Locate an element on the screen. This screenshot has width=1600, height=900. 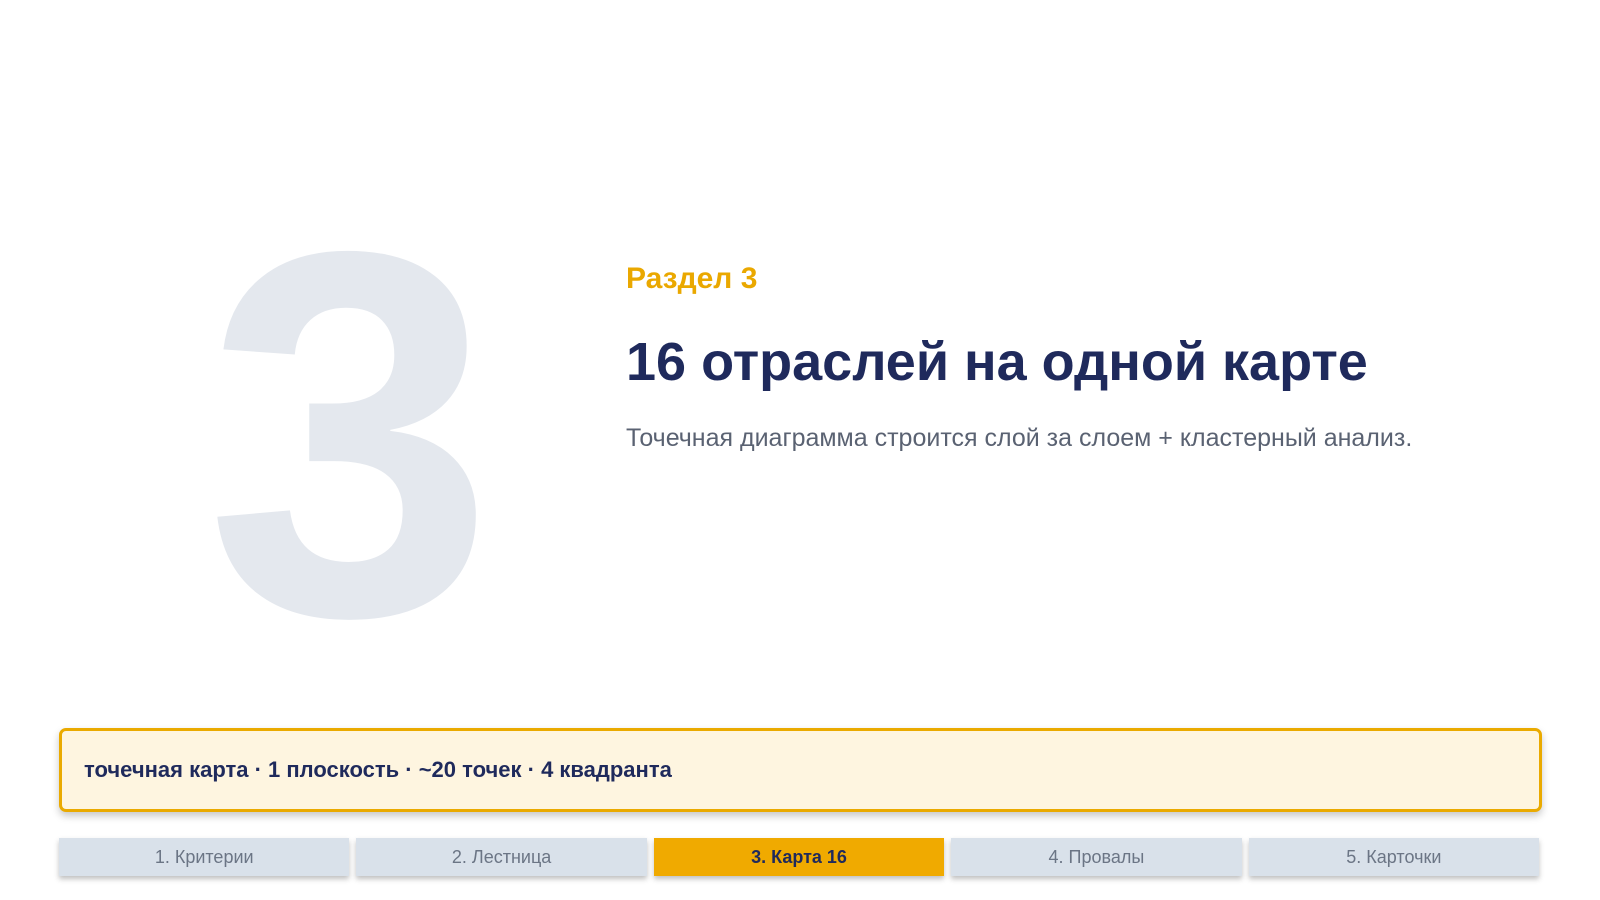
nav-item-ladder: 2. Лестница is located at coordinates (501, 857).